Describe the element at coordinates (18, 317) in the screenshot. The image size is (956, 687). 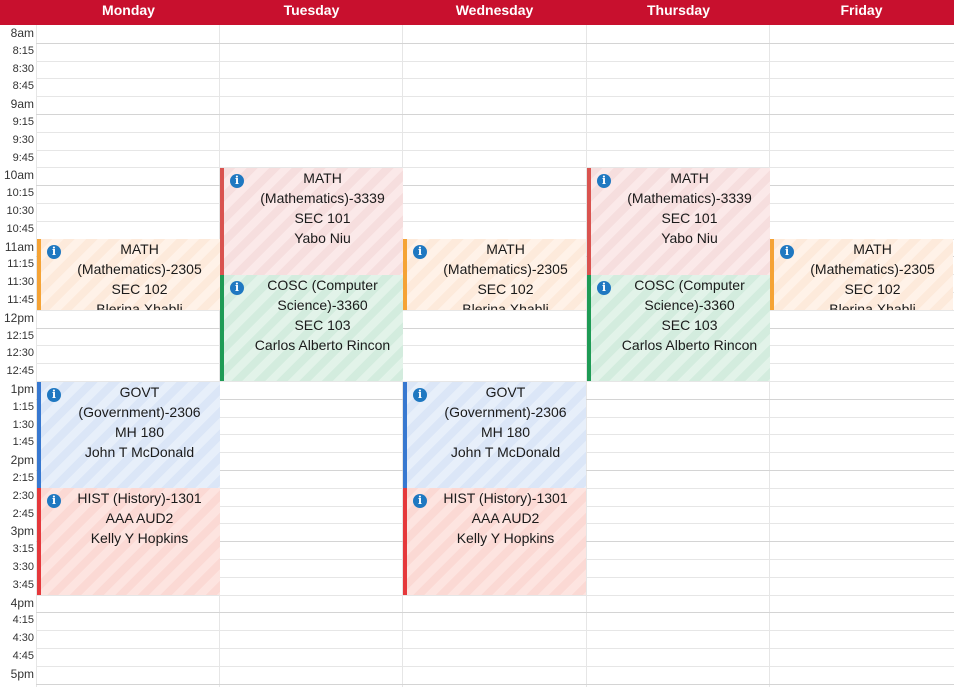
I see `time-label: 12pm` at that location.